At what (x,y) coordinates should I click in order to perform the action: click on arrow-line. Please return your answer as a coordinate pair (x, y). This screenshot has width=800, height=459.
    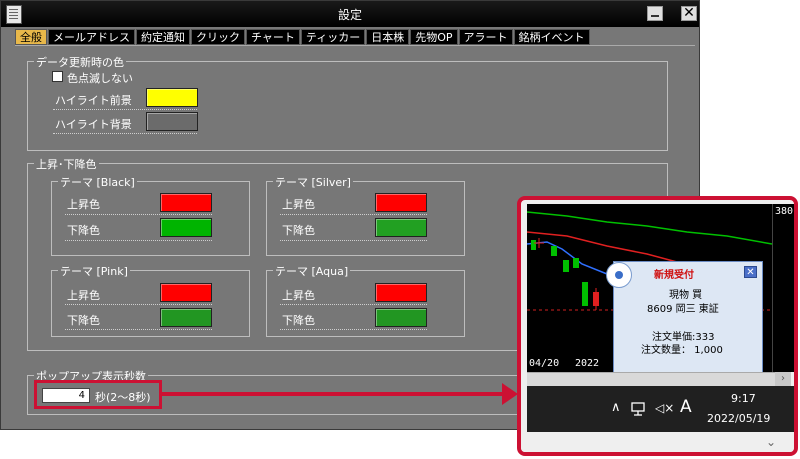
    Looking at the image, I should click on (333, 394).